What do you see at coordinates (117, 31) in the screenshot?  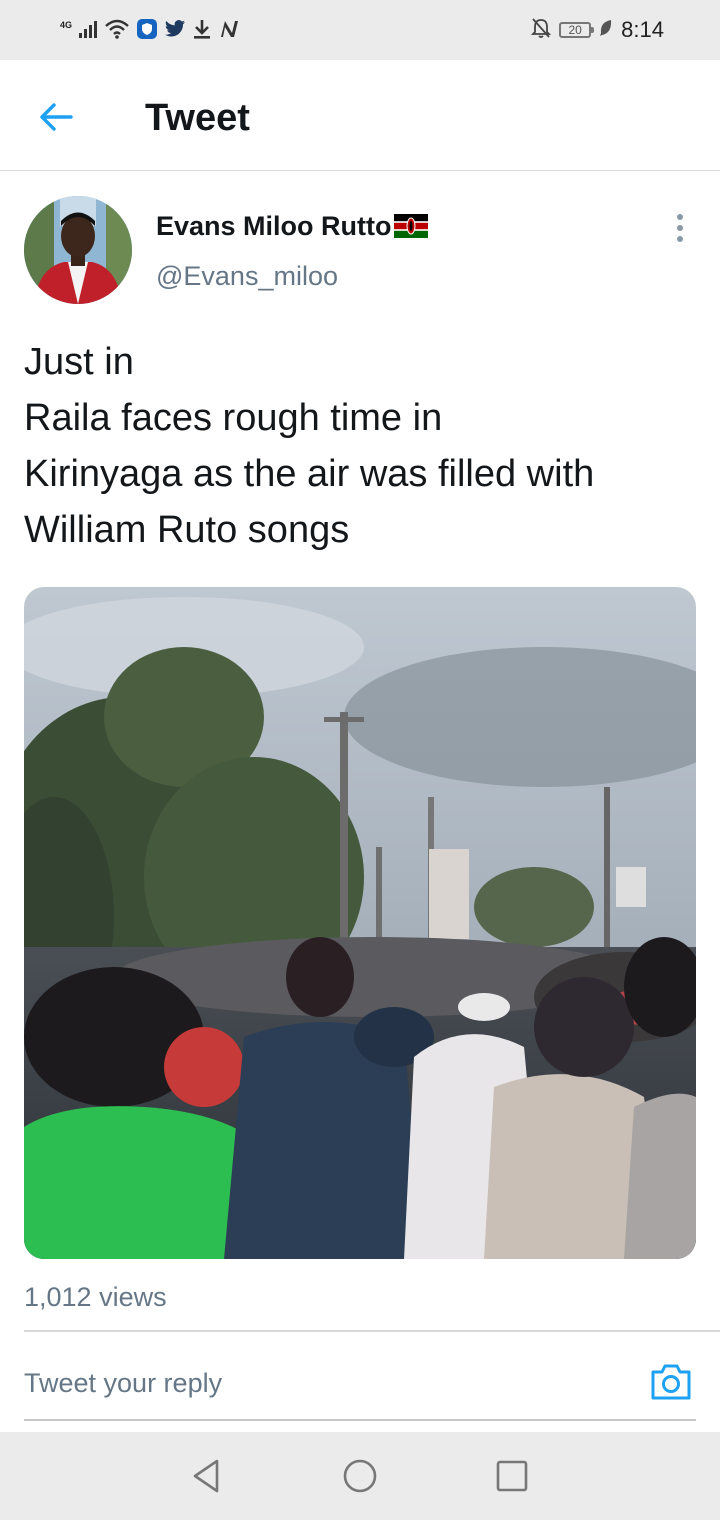 I see `wifi-icon` at bounding box center [117, 31].